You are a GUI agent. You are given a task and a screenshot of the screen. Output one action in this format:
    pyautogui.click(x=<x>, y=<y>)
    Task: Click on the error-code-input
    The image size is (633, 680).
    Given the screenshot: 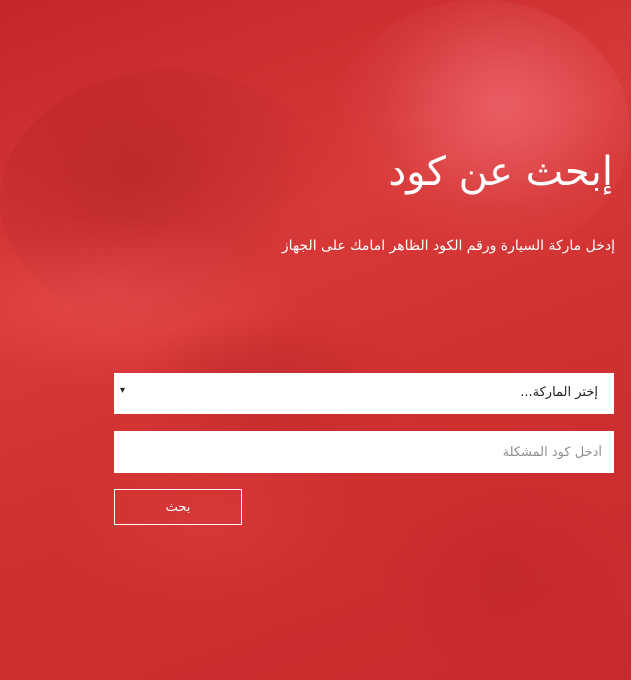 What is the action you would take?
    pyautogui.click(x=364, y=452)
    